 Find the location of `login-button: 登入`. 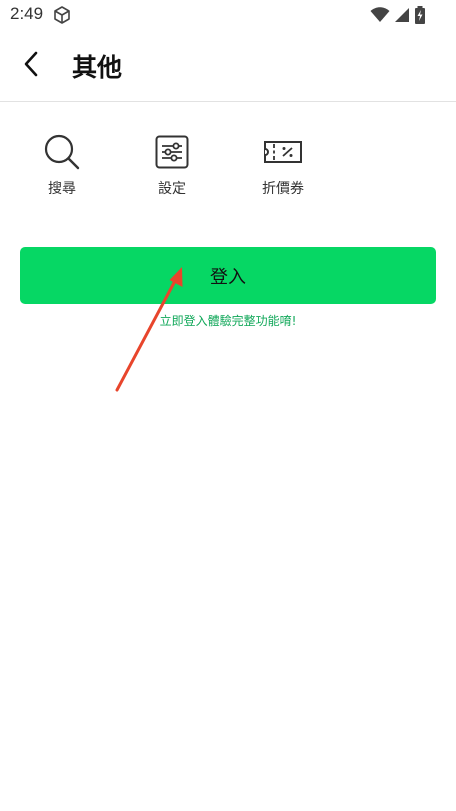

login-button: 登入 is located at coordinates (228, 275).